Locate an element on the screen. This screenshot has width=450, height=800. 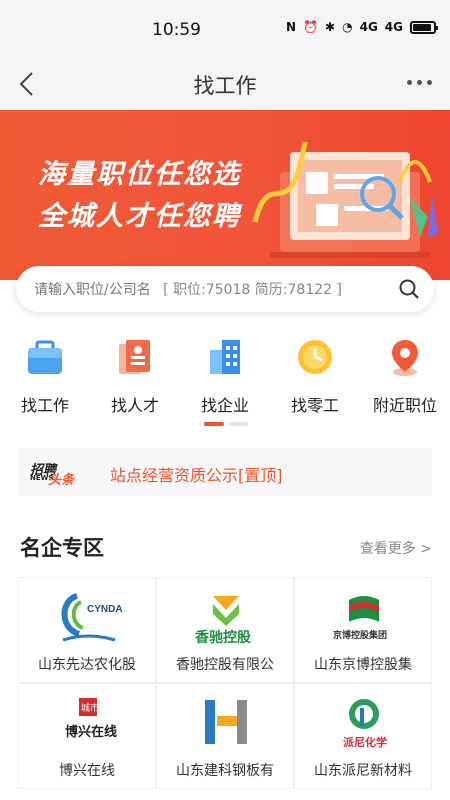
category-label: 附近职位 is located at coordinates (404, 405).